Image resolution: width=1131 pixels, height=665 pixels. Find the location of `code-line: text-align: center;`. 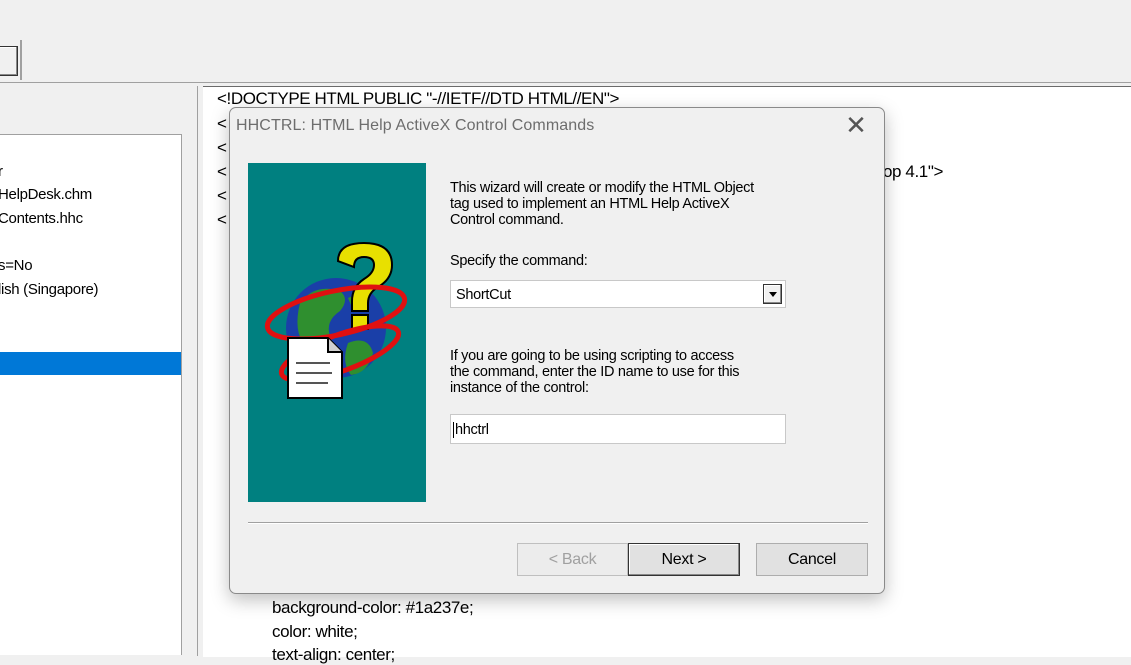

code-line: text-align: center; is located at coordinates (333, 654).